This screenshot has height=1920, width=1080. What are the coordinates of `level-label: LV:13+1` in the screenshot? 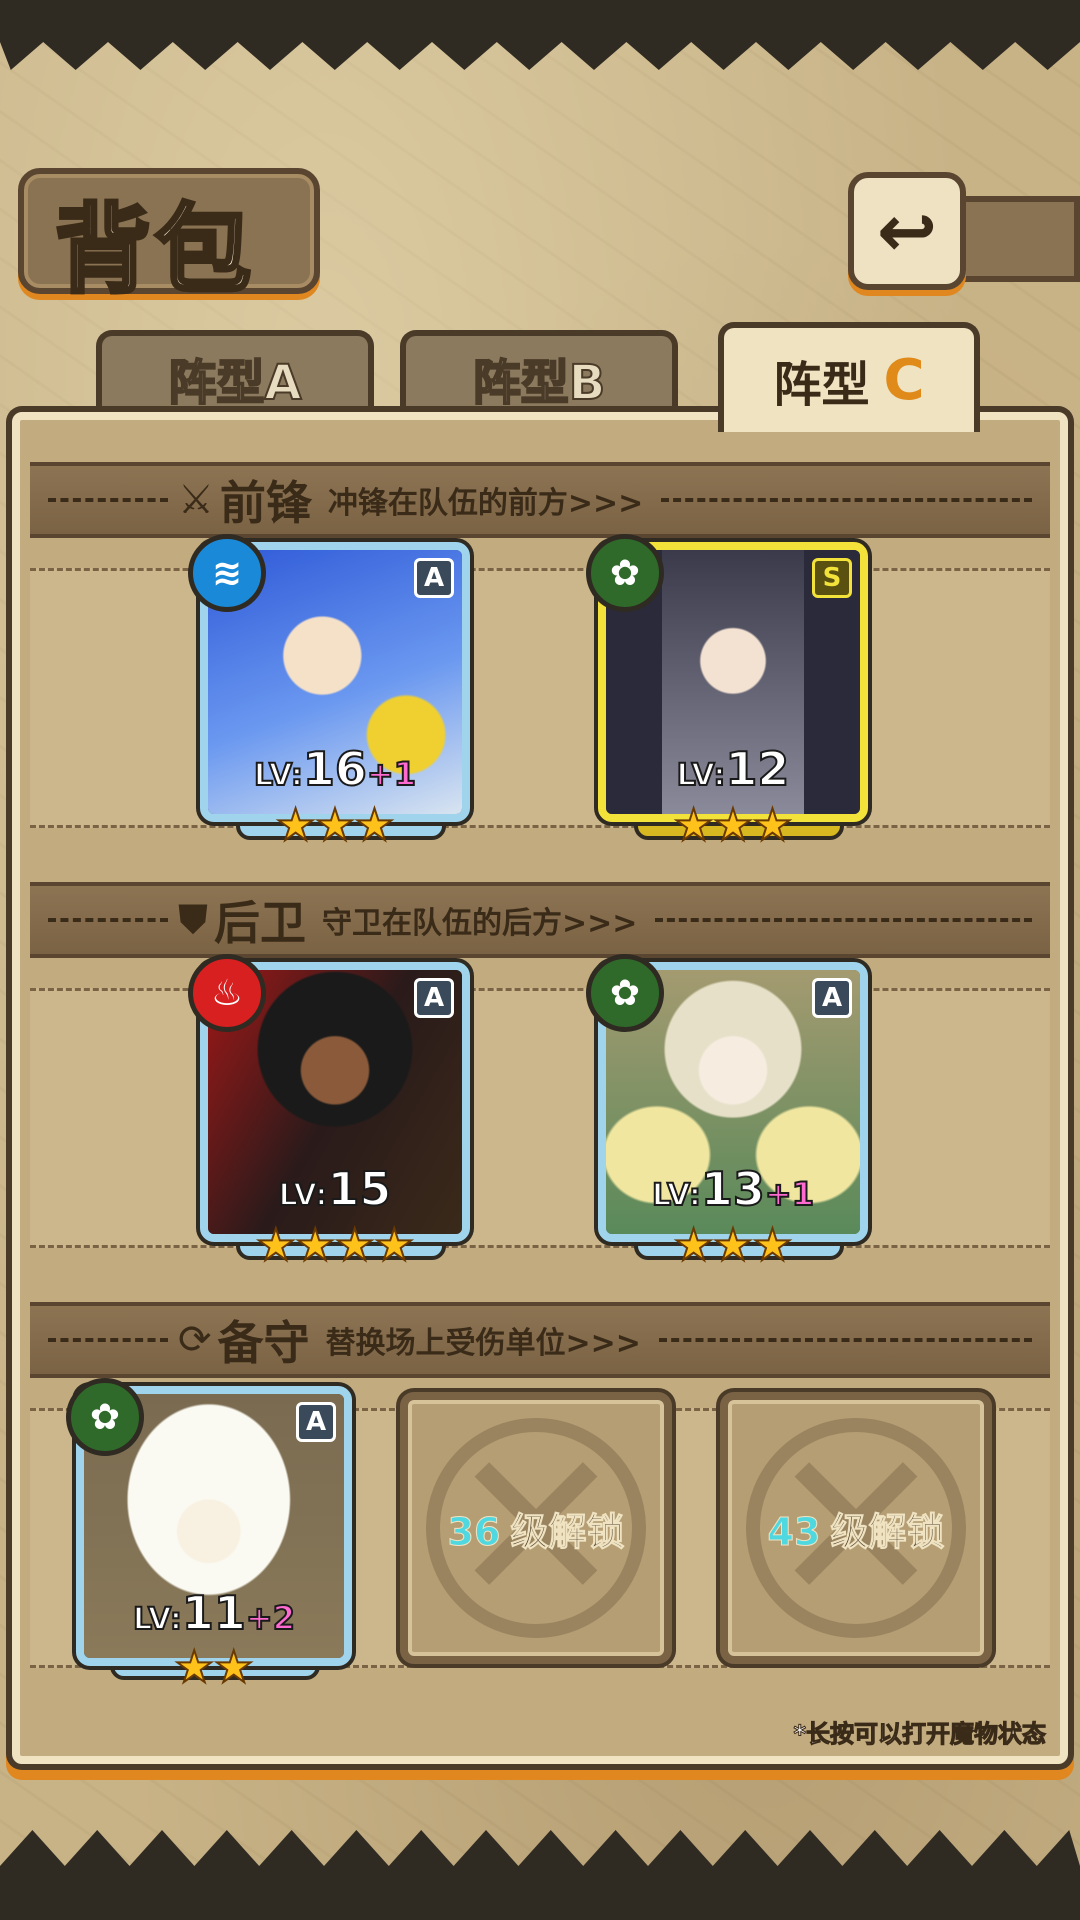 It's located at (733, 1189).